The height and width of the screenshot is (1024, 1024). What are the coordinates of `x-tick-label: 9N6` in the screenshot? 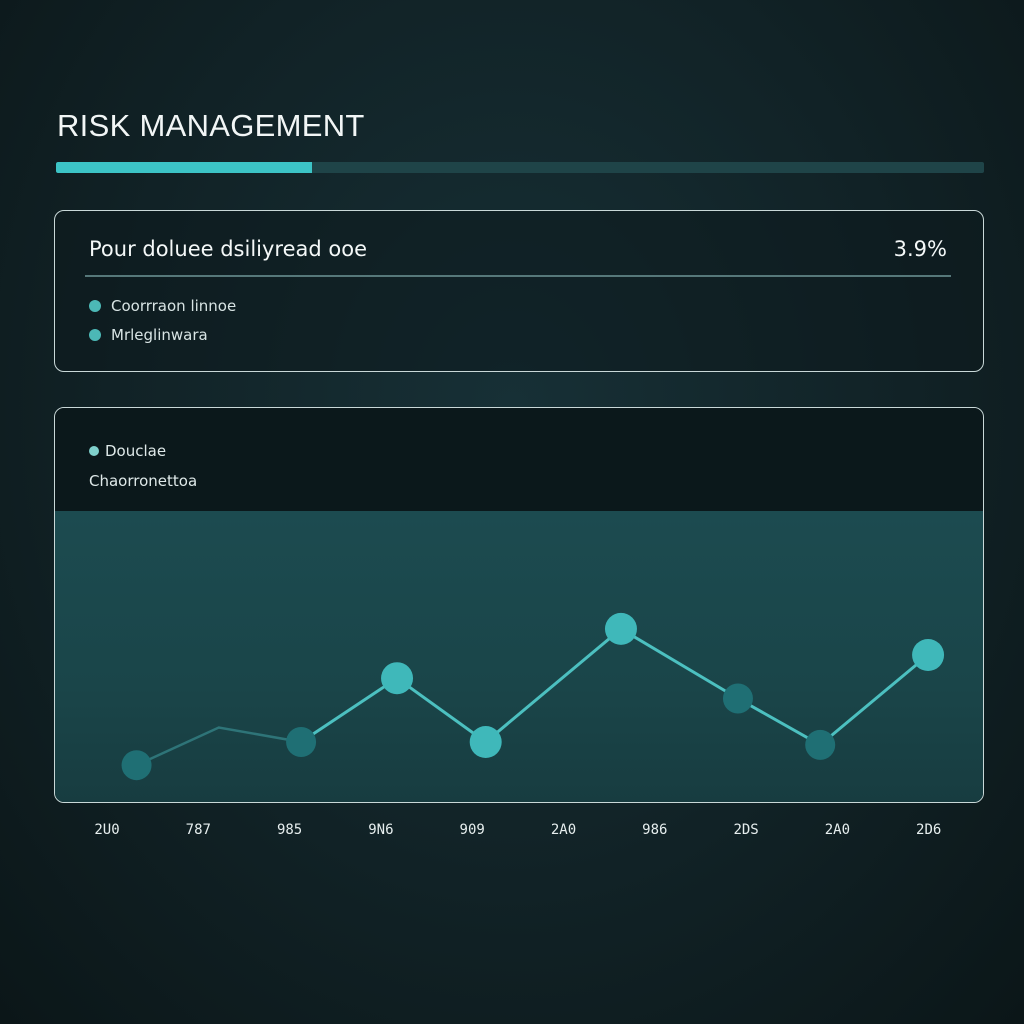 It's located at (380, 830).